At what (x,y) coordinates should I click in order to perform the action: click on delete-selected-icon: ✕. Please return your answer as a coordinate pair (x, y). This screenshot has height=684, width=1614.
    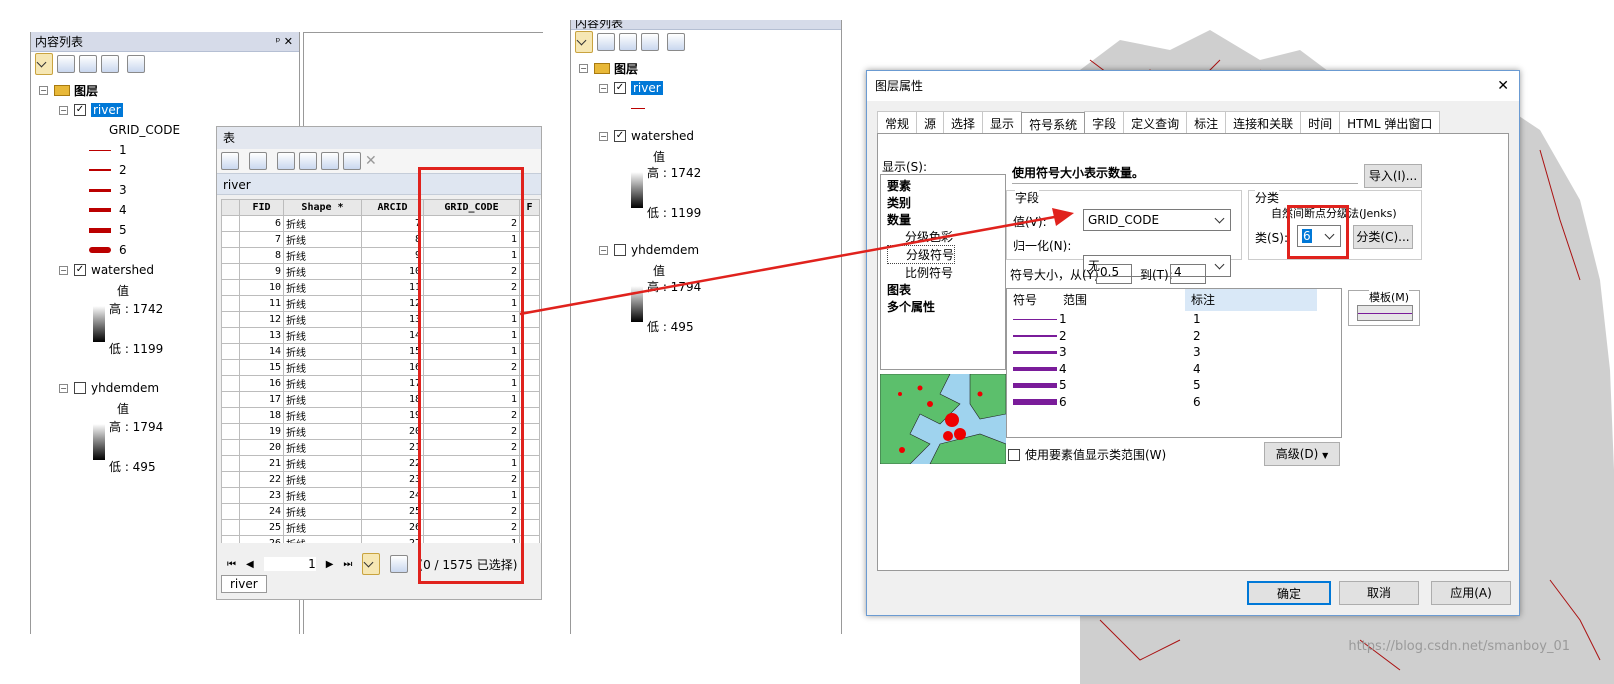
    Looking at the image, I should click on (371, 161).